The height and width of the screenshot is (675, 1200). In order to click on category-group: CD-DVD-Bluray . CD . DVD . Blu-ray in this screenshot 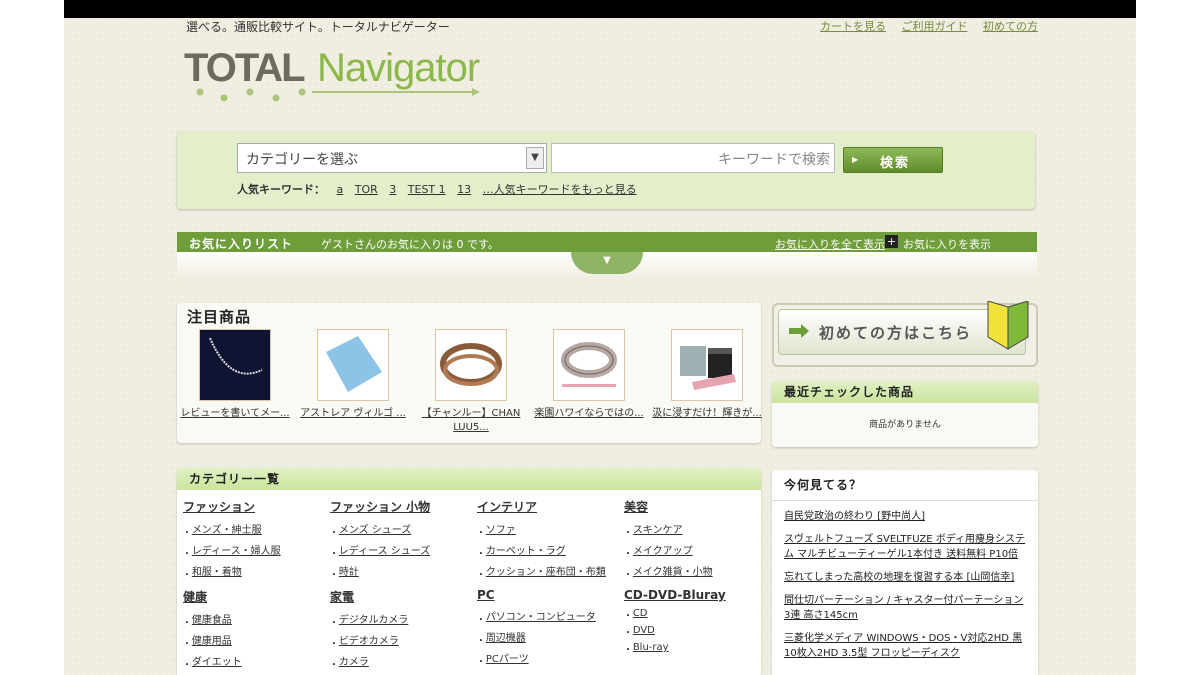, I will do `click(694, 623)`.